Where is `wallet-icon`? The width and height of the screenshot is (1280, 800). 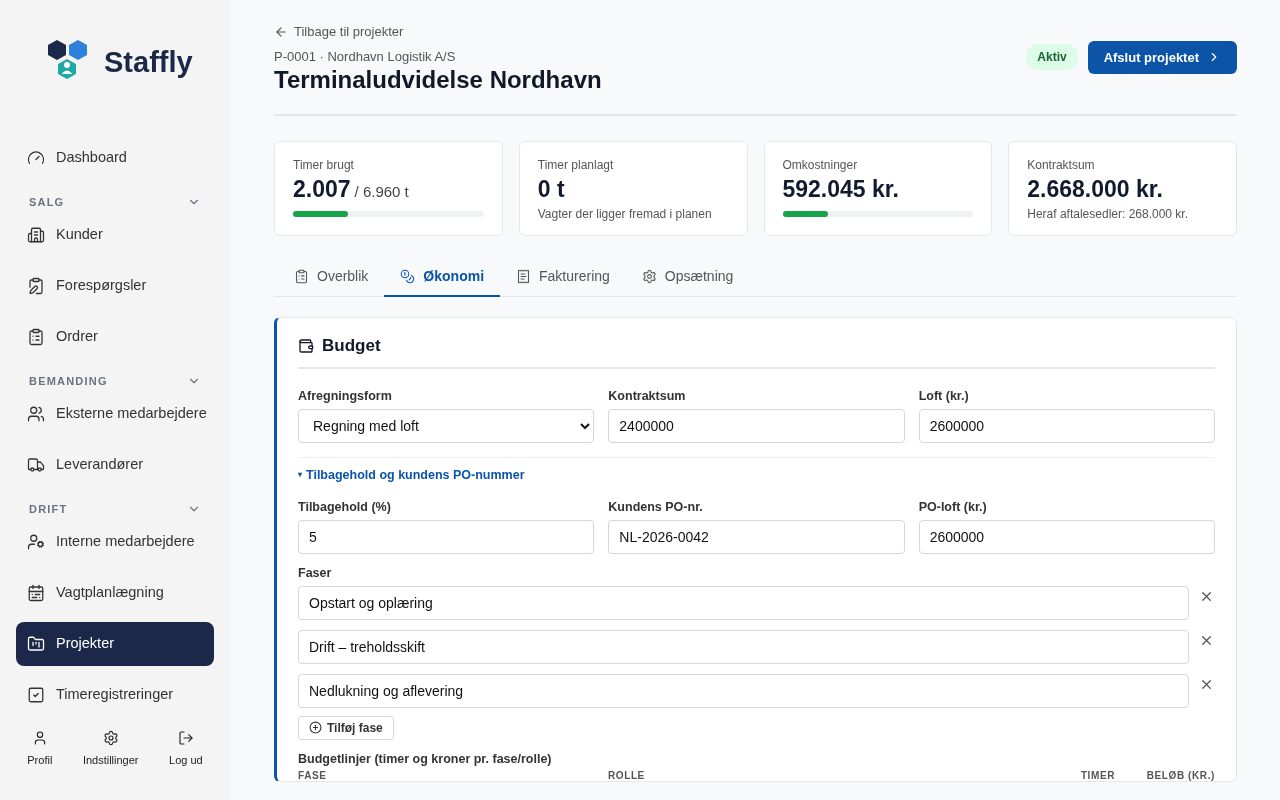 wallet-icon is located at coordinates (306, 345).